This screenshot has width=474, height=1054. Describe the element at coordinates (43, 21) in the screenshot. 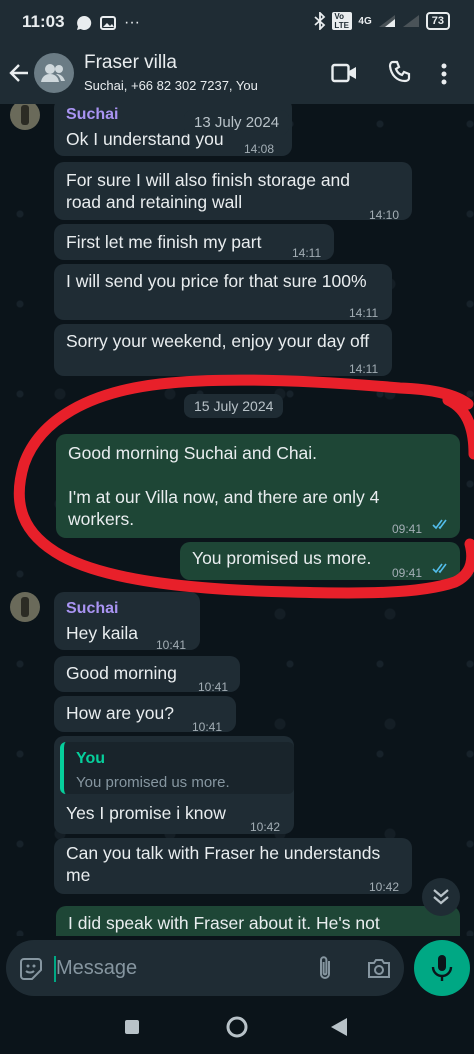

I see `status-time: 11:03` at that location.